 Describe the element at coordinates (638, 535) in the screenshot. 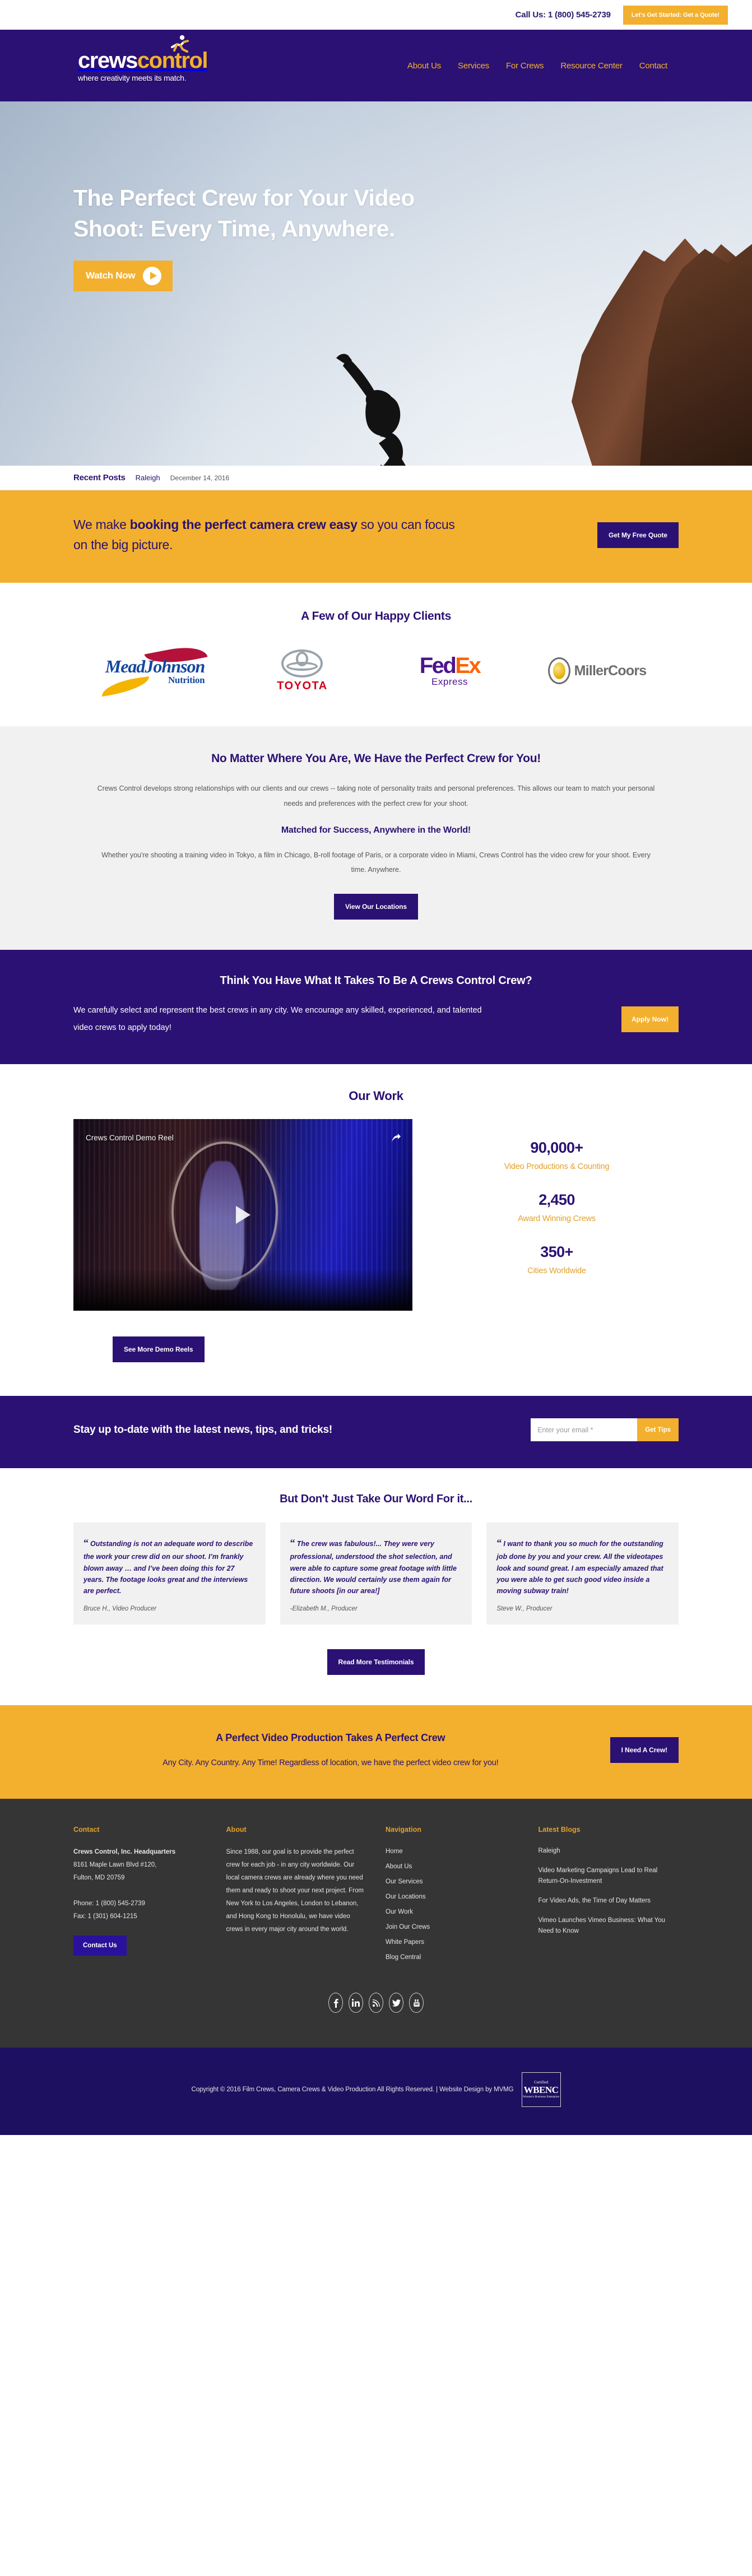

I see `get-my-free-quote-button: Get My Free Quote` at that location.